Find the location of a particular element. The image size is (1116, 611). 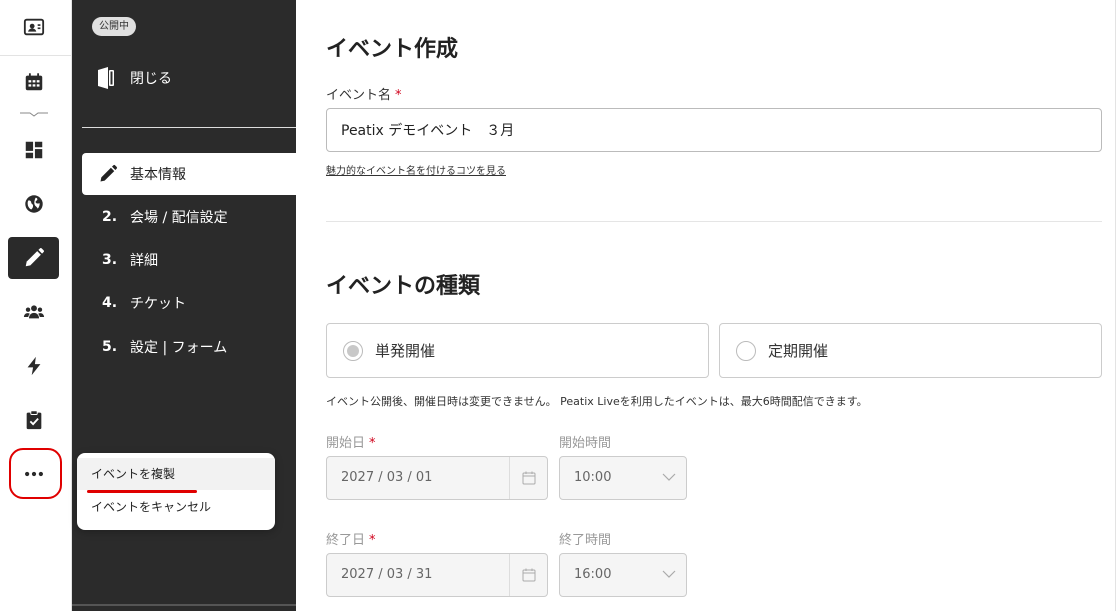

duplicate-event-label: イベントを複製 is located at coordinates (133, 474).